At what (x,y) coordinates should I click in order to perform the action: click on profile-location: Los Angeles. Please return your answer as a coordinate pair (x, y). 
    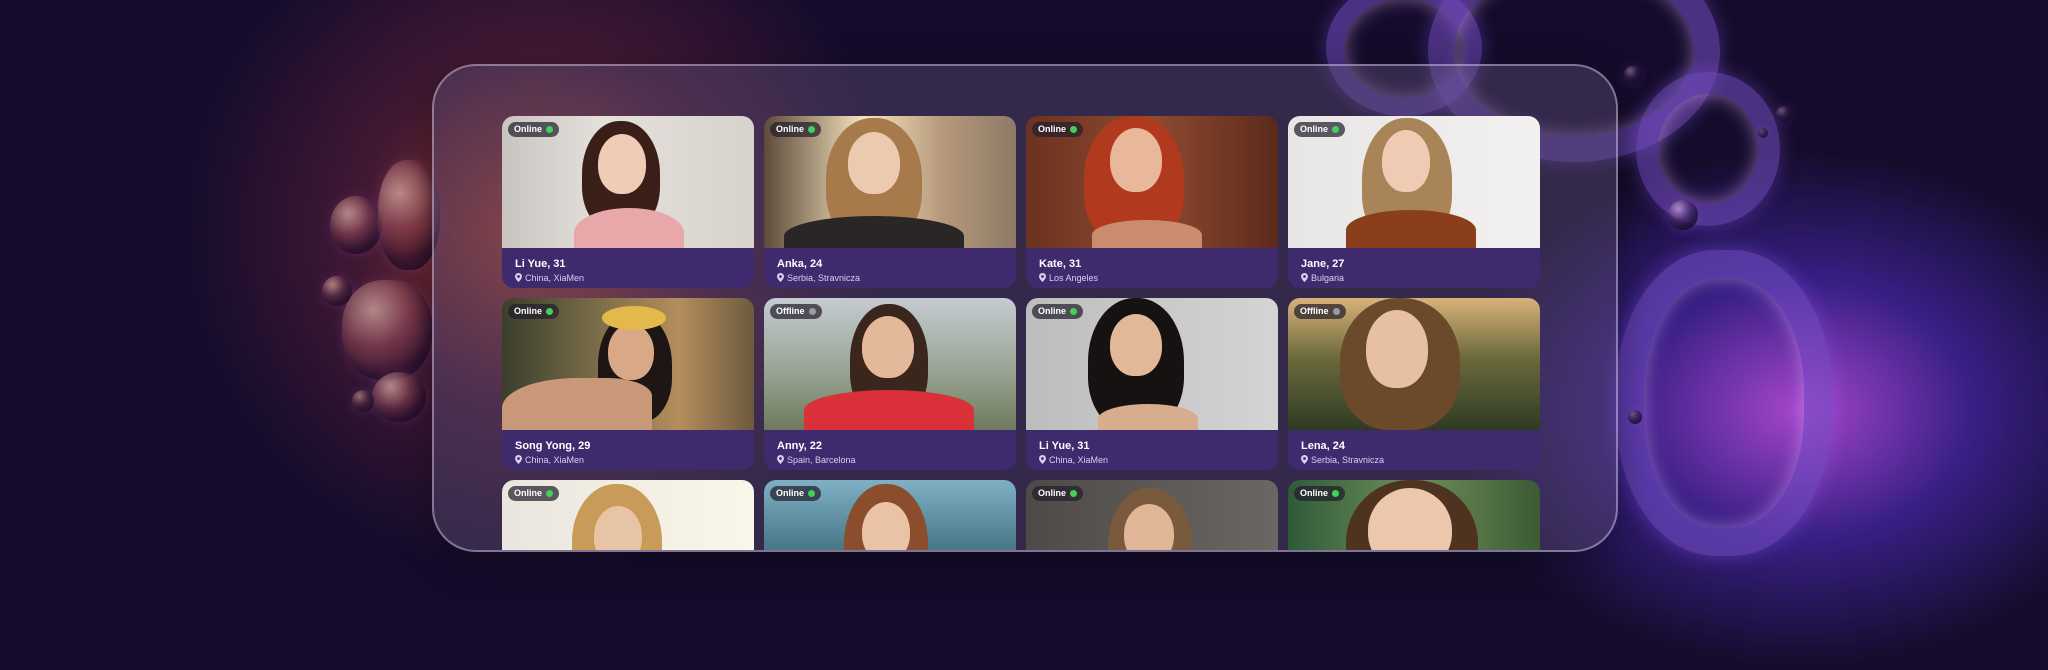
    Looking at the image, I should click on (1068, 278).